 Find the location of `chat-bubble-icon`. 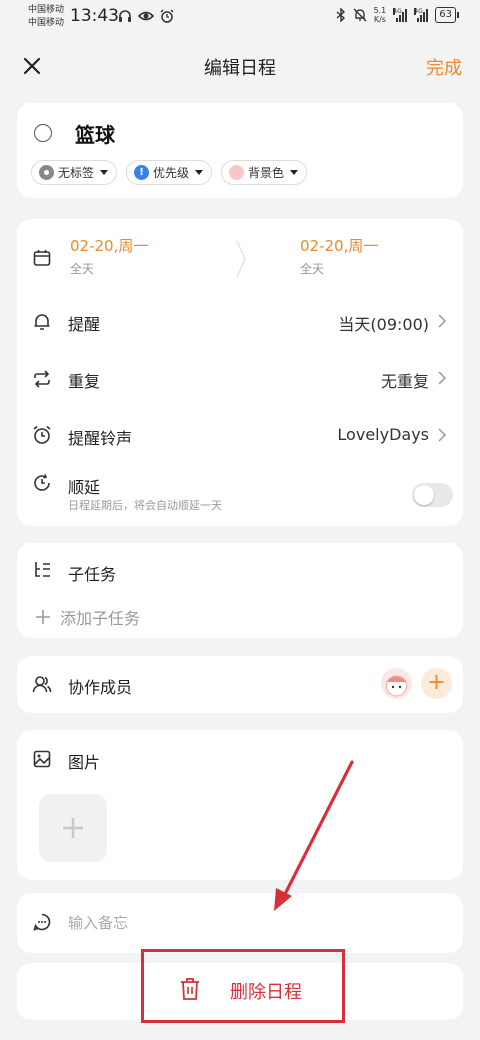

chat-bubble-icon is located at coordinates (42, 922).